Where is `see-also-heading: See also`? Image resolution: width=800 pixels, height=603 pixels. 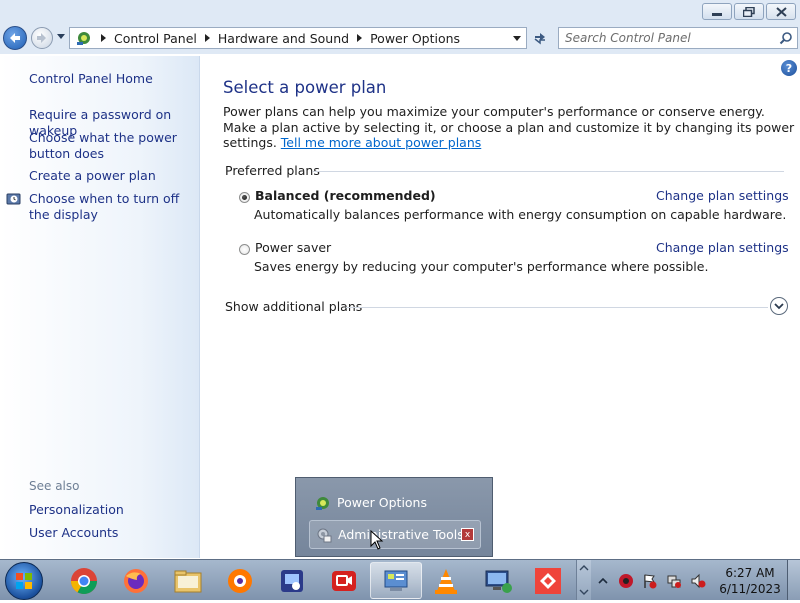 see-also-heading: See also is located at coordinates (54, 486).